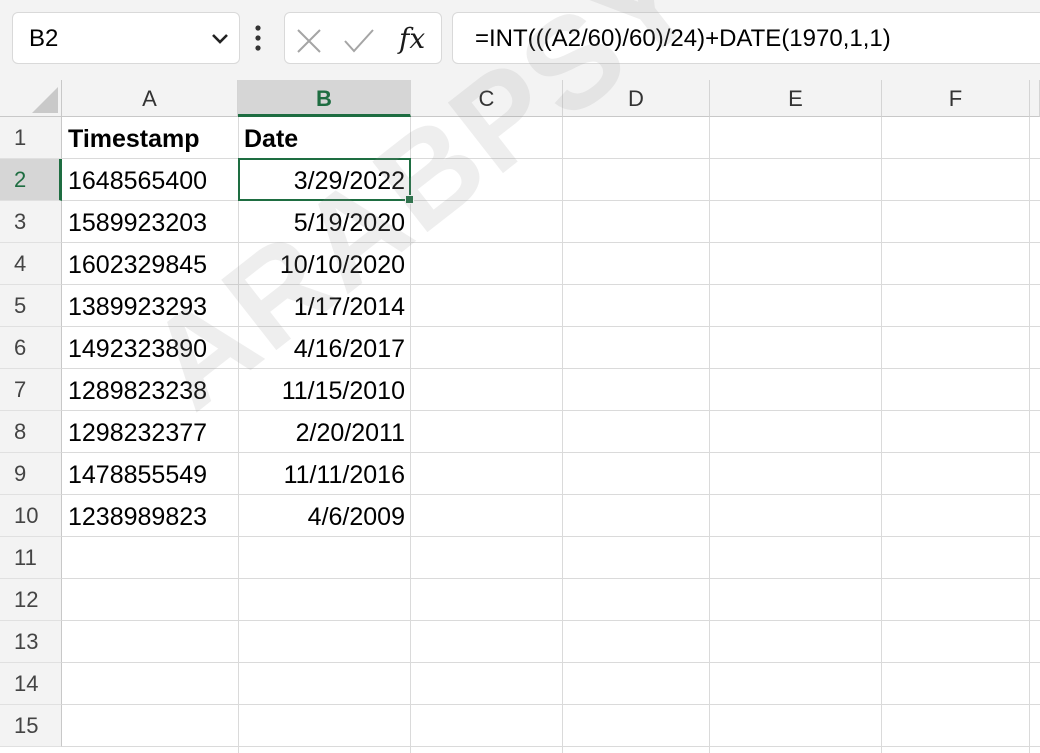 The width and height of the screenshot is (1040, 753). Describe the element at coordinates (359, 41) in the screenshot. I see `enter-check-icon` at that location.